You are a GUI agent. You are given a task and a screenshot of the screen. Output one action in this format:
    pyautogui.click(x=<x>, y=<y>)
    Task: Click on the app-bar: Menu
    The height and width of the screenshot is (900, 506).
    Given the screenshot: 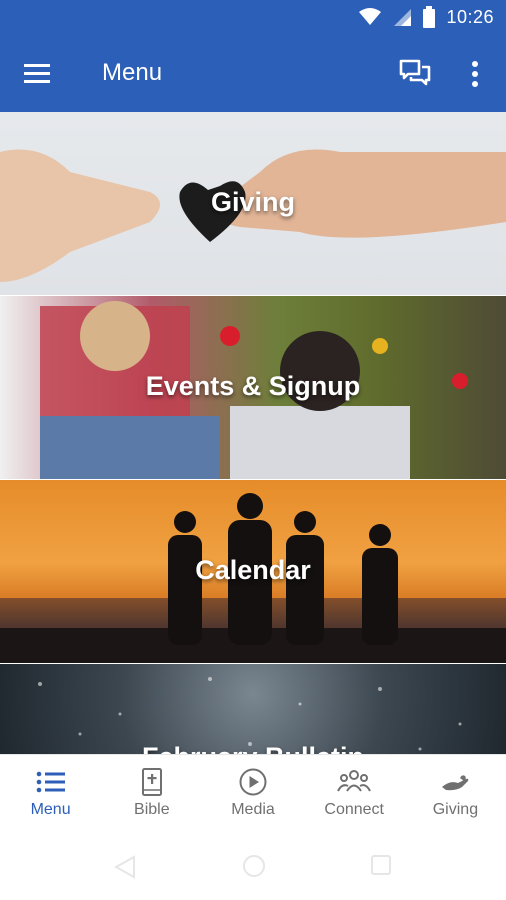 What is the action you would take?
    pyautogui.click(x=253, y=74)
    